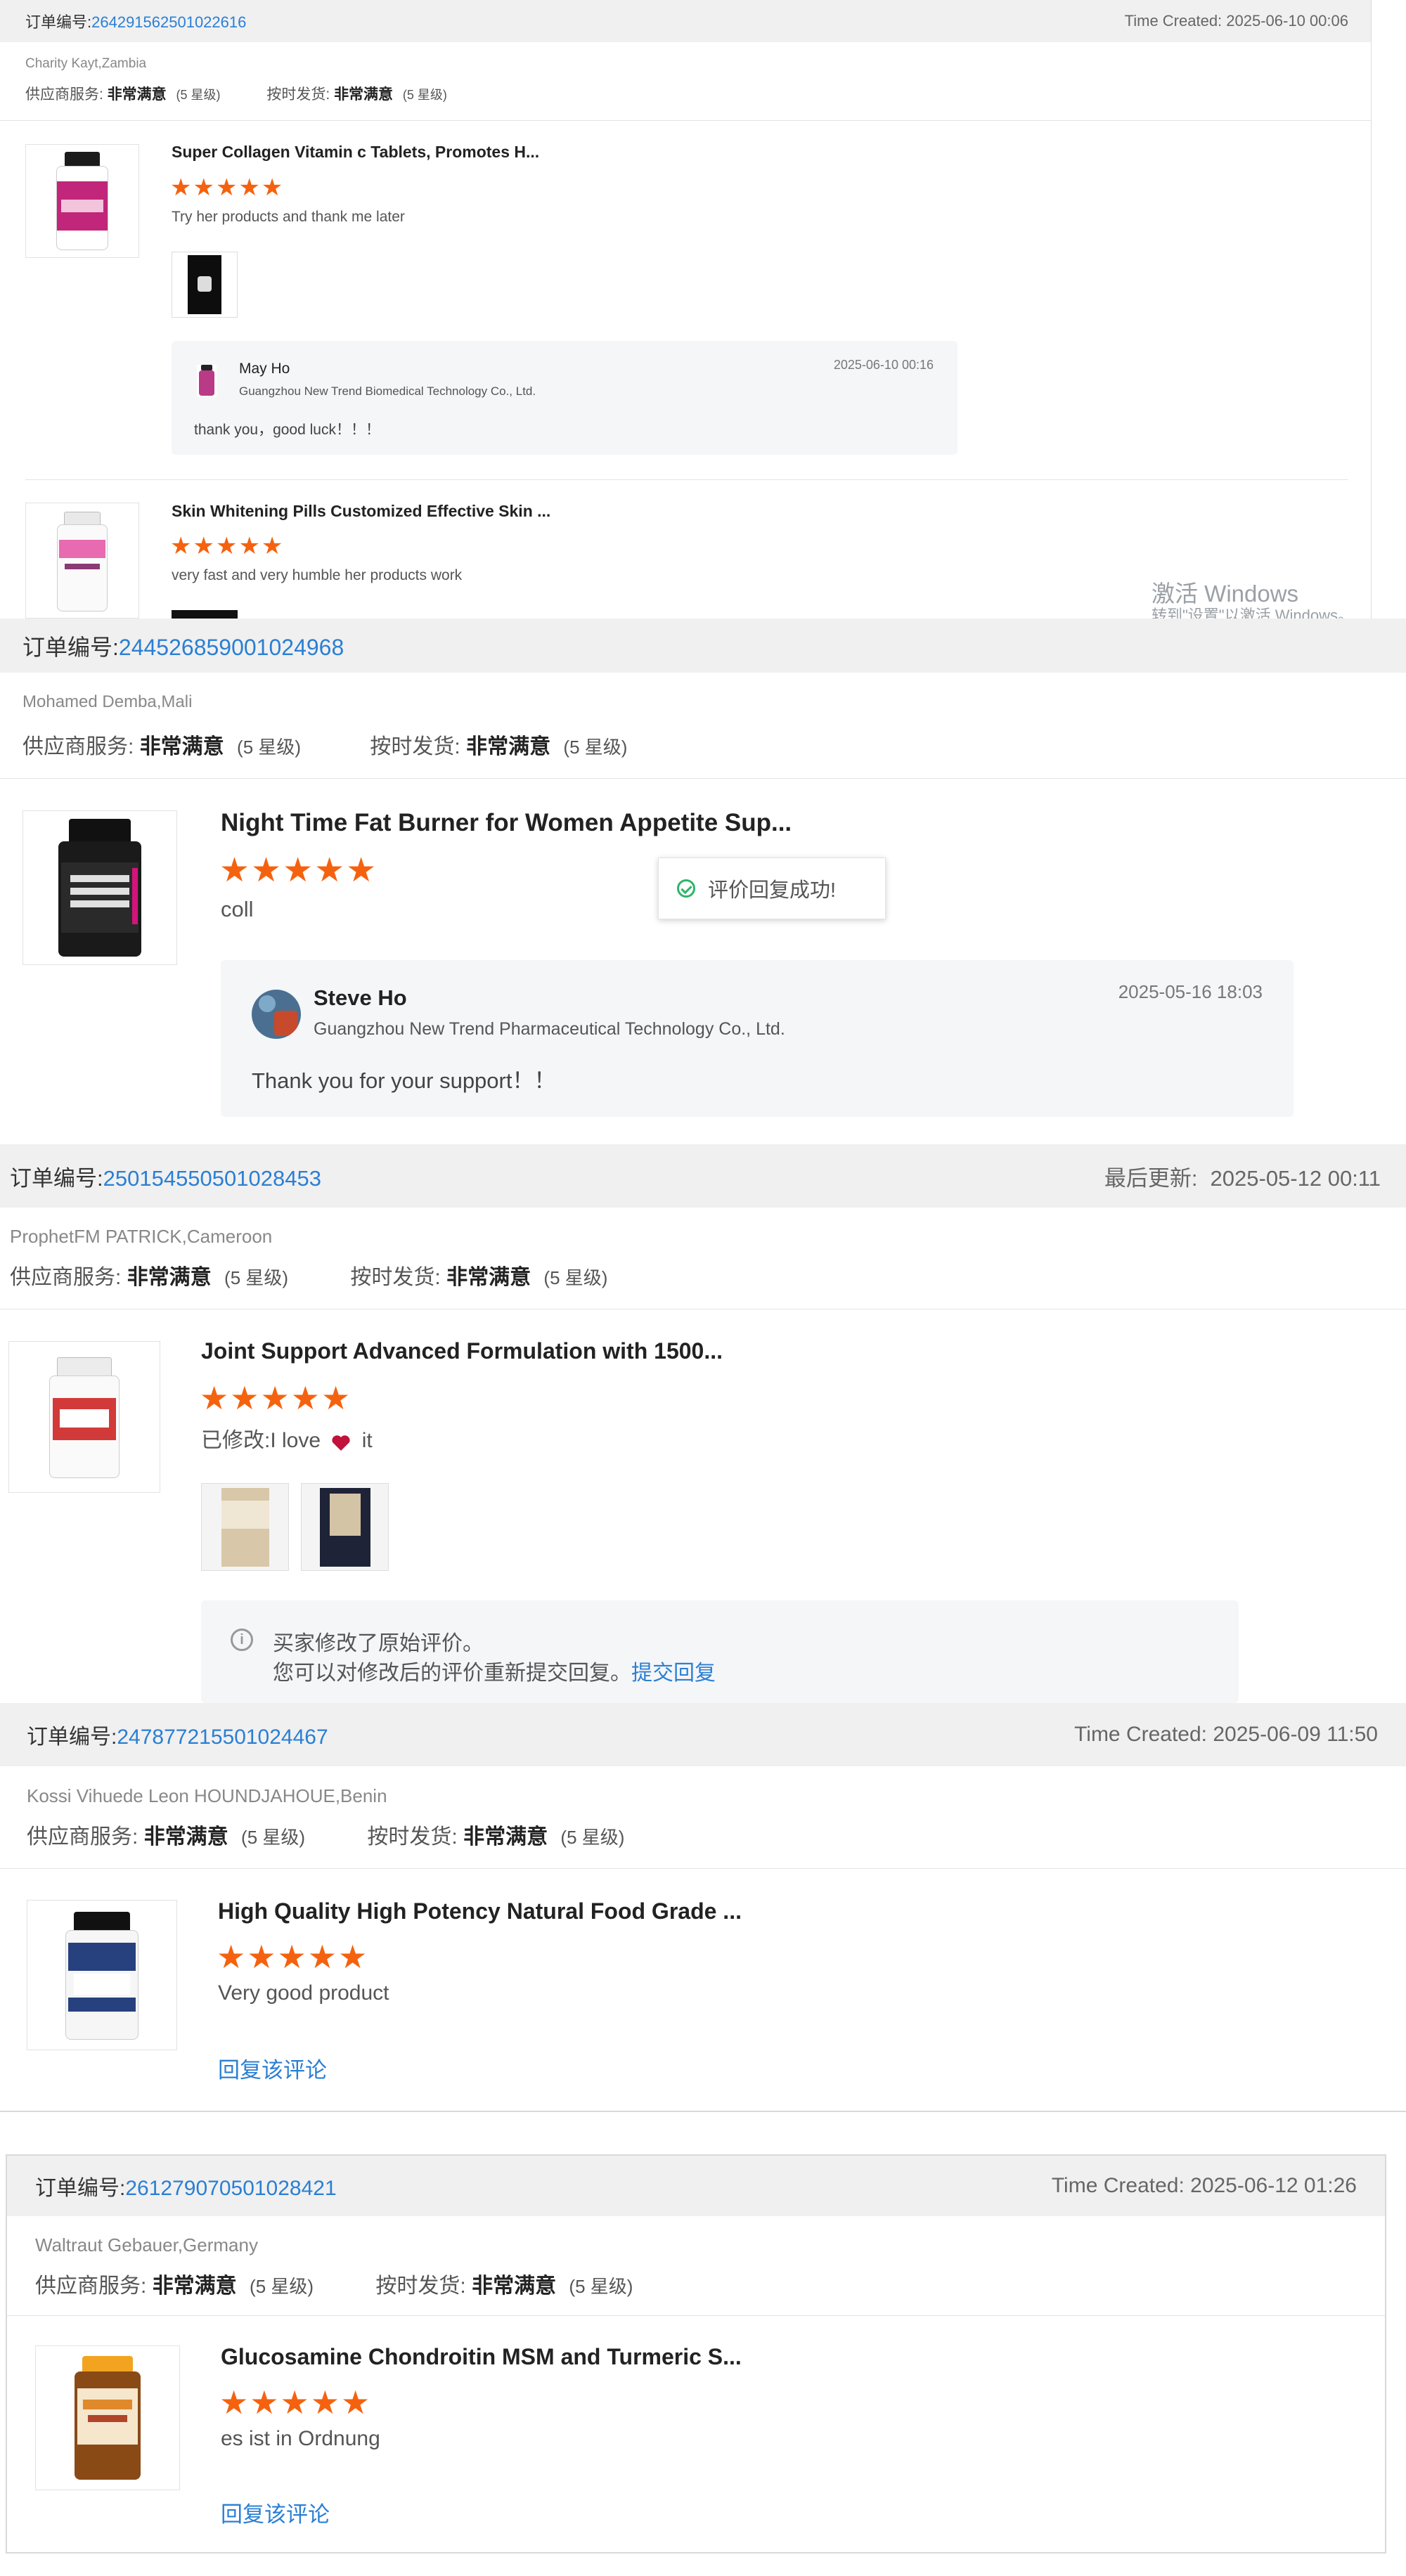  What do you see at coordinates (1151, 1178) in the screenshot?
I see `last-updated-label: 最后更新:` at bounding box center [1151, 1178].